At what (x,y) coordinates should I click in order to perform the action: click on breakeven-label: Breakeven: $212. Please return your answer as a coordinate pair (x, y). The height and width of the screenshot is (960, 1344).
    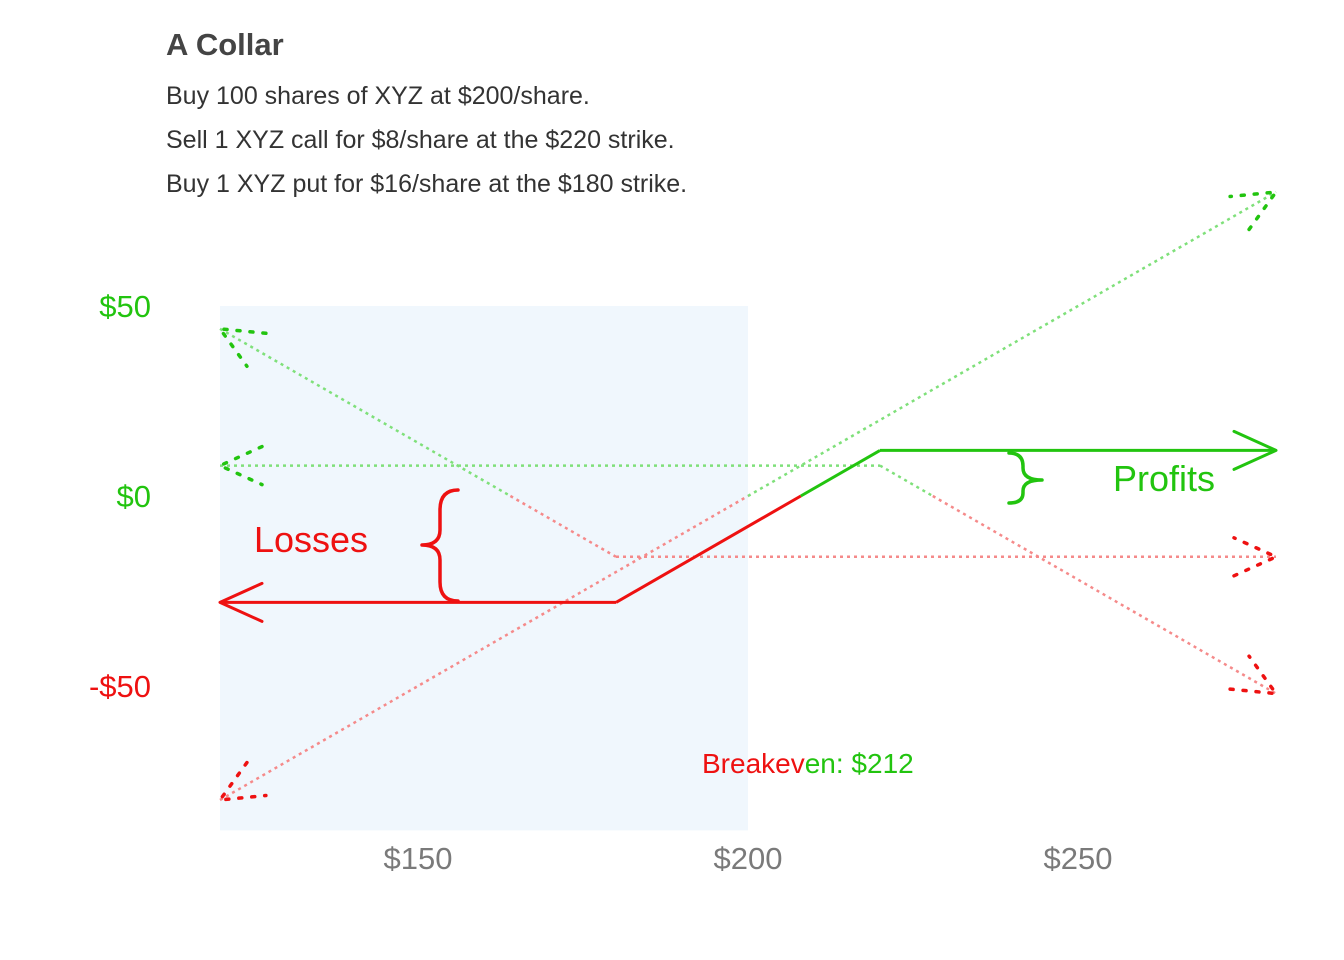
    Looking at the image, I should click on (808, 763).